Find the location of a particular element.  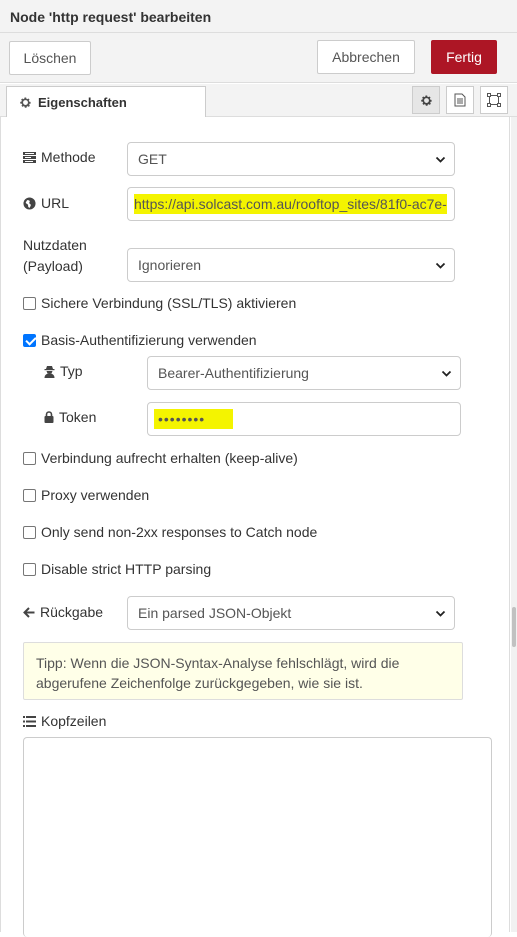

scrollbar-thumb is located at coordinates (514, 627).